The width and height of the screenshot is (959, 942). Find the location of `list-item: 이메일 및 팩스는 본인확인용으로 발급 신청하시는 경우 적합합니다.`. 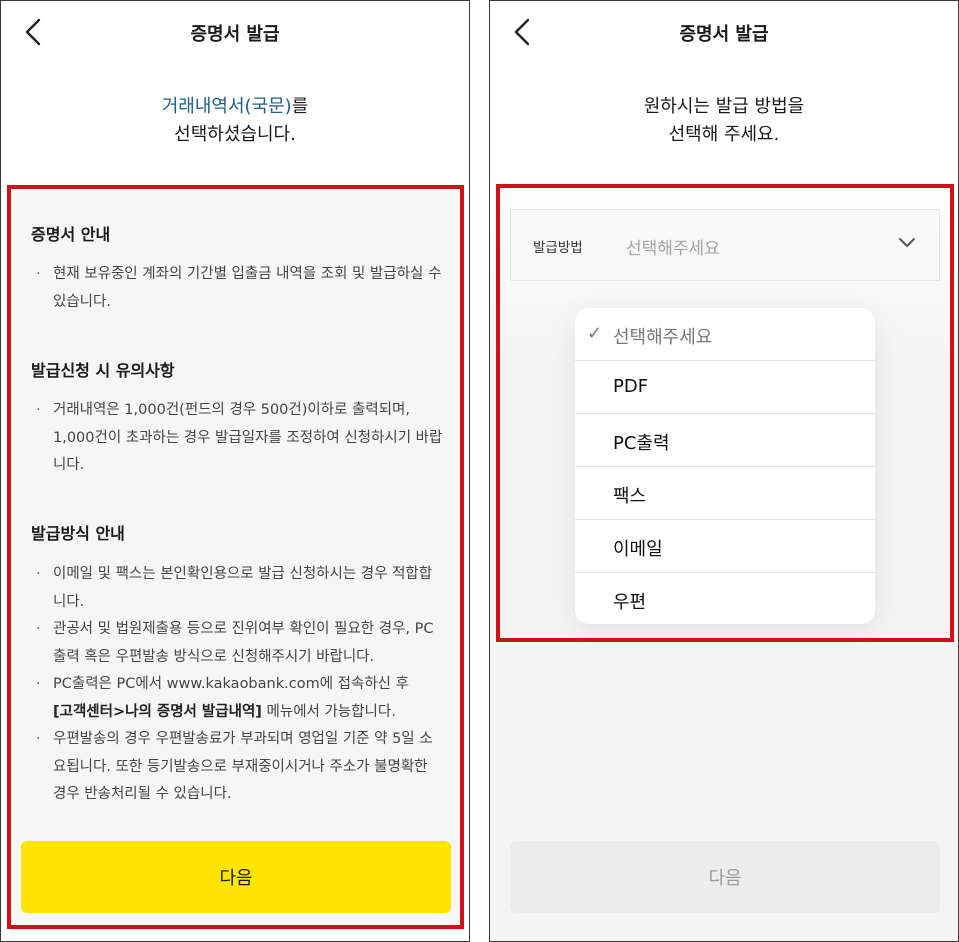

list-item: 이메일 및 팩스는 본인확인용으로 발급 신청하시는 경우 적합합니다. is located at coordinates (237, 588).